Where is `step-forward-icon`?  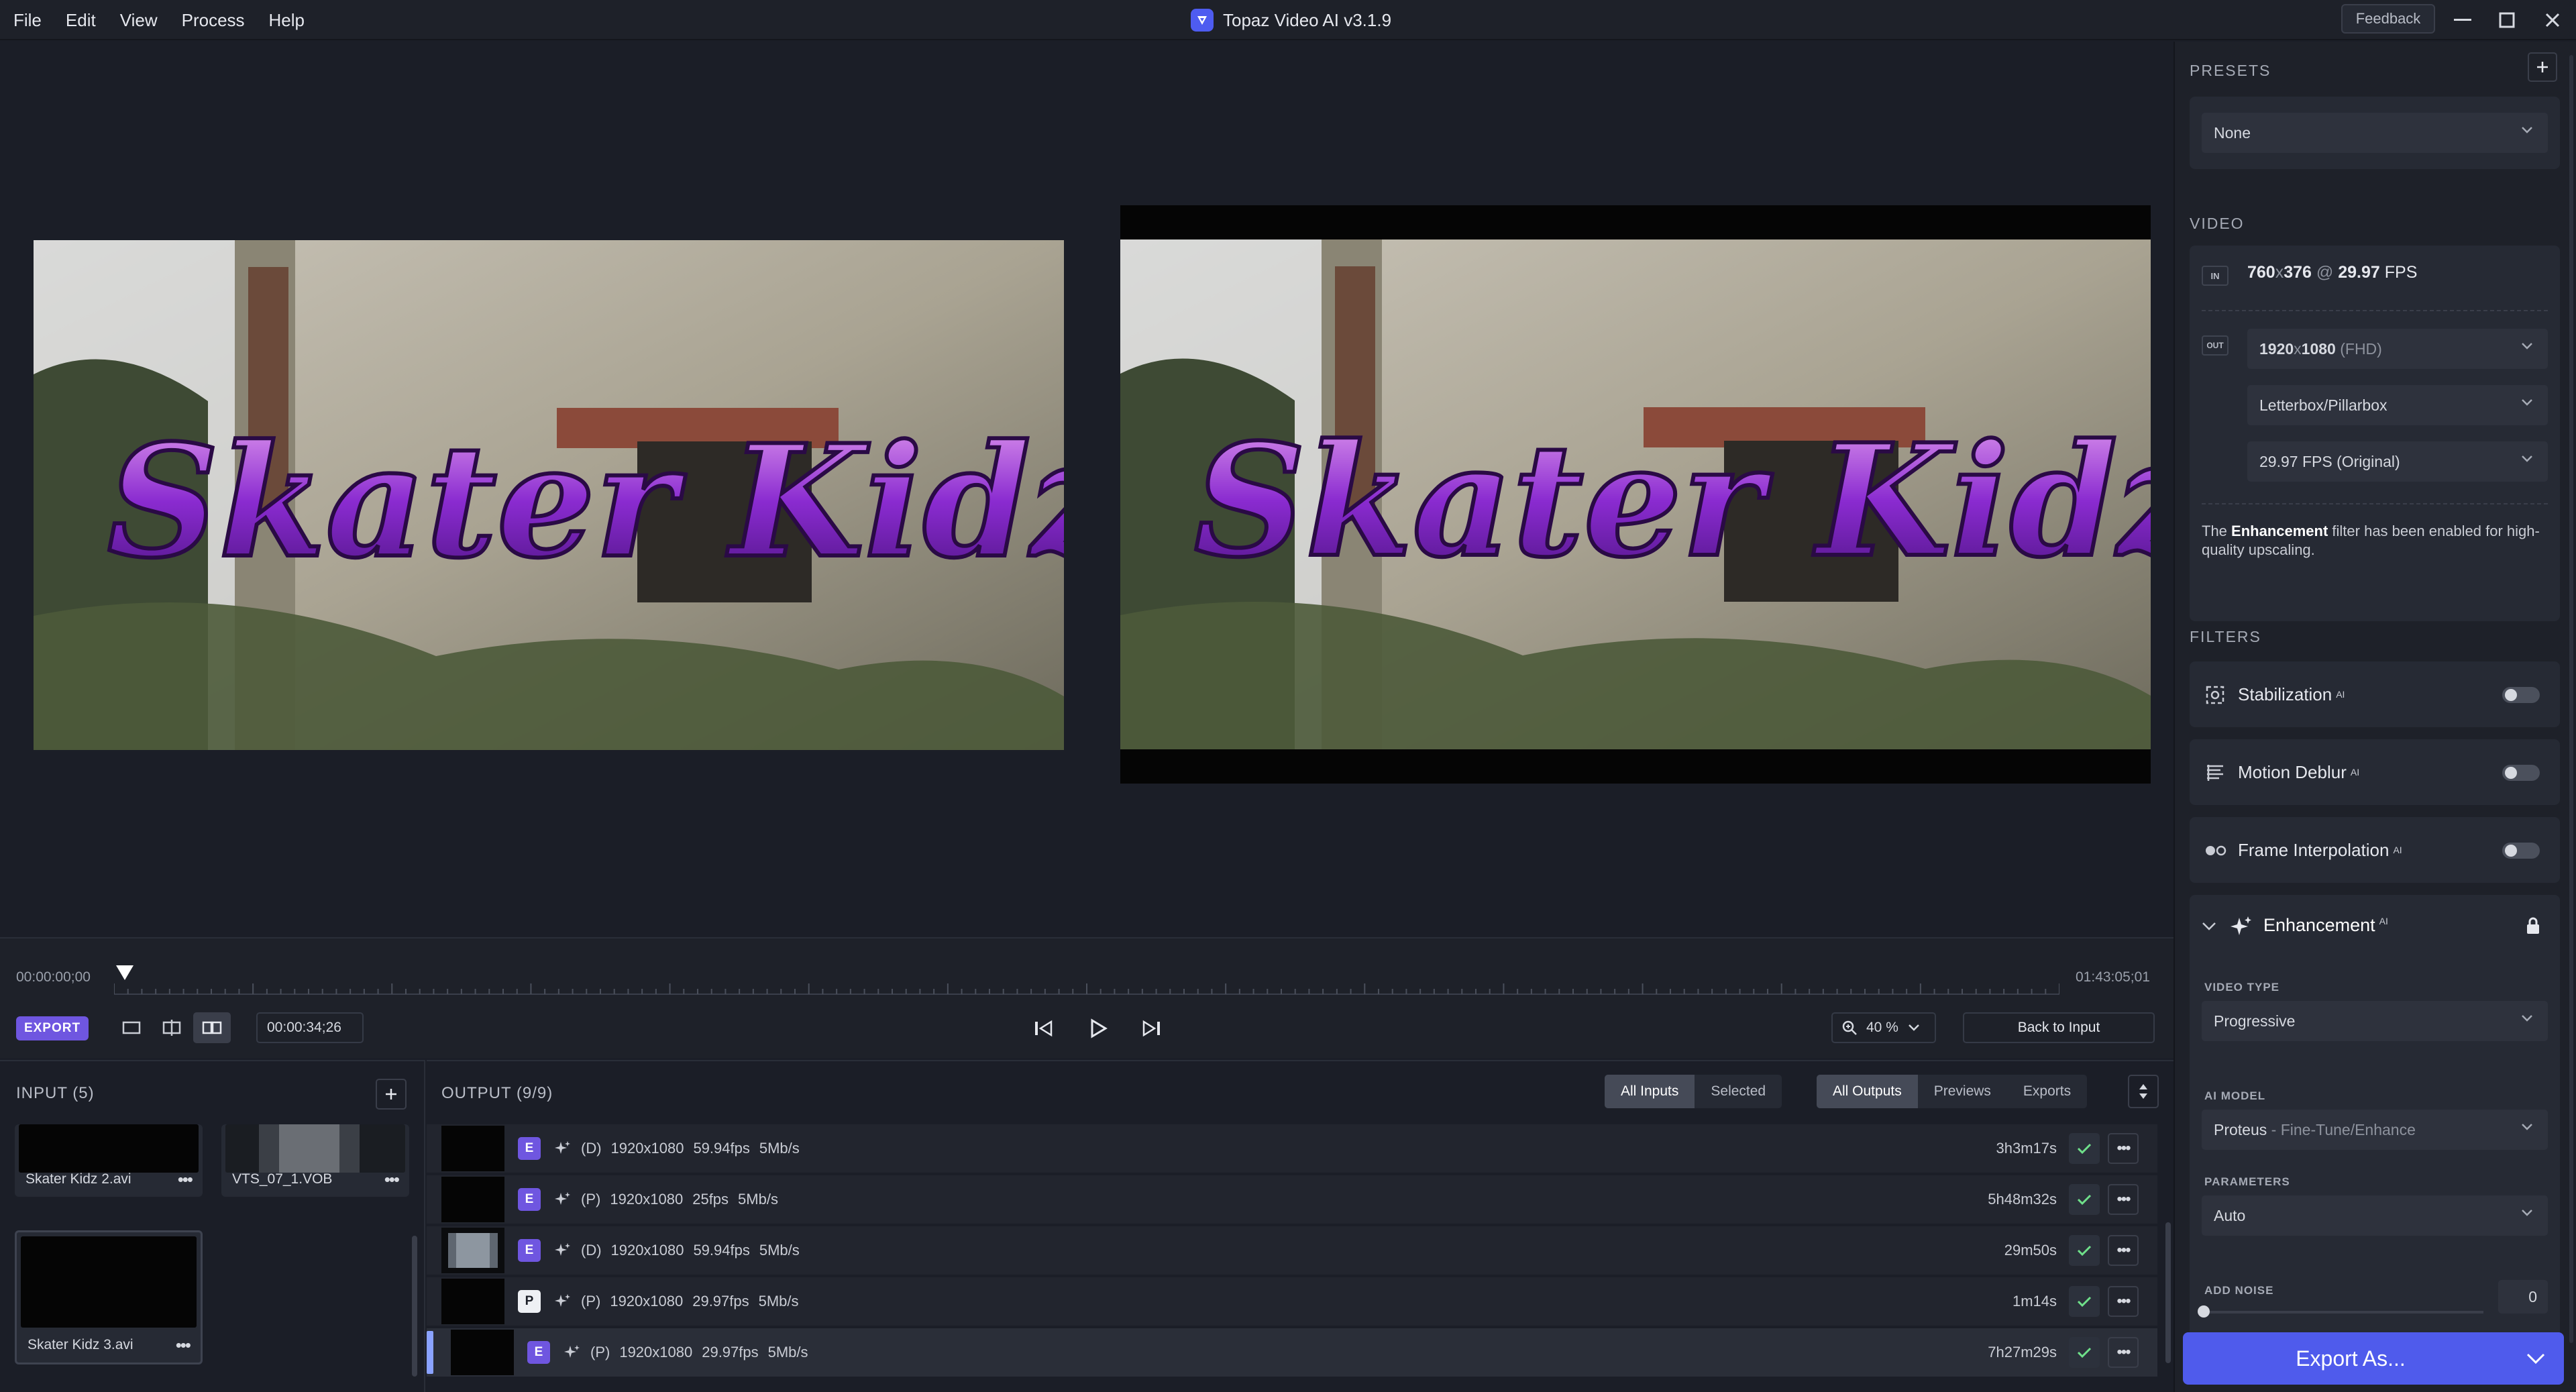
step-forward-icon is located at coordinates (1151, 1028).